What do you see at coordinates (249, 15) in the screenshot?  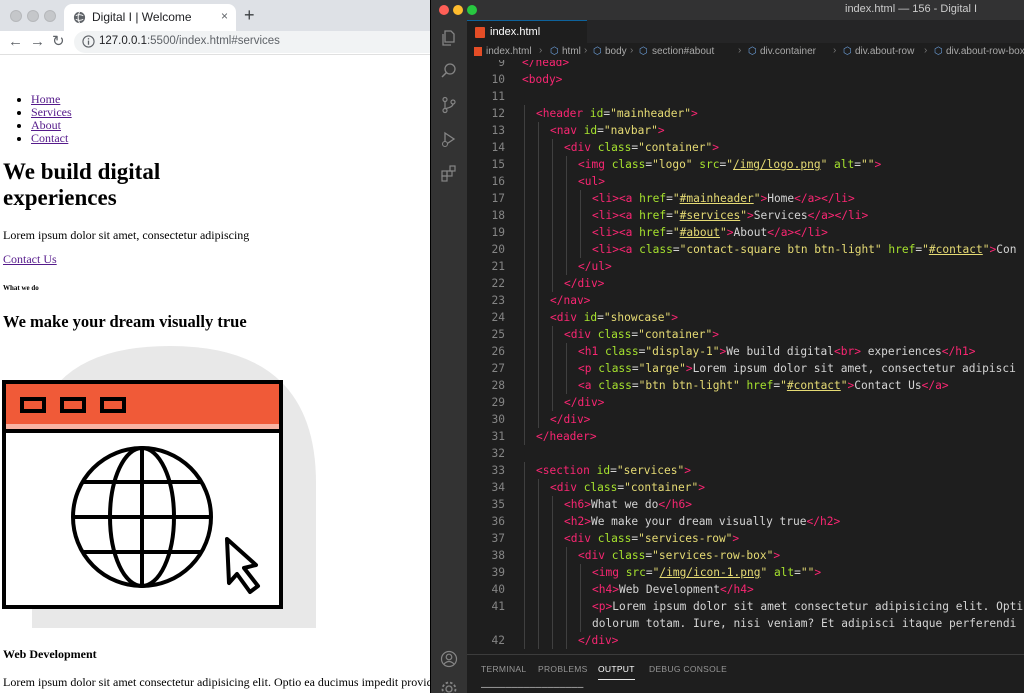 I see `new-tab-button: +` at bounding box center [249, 15].